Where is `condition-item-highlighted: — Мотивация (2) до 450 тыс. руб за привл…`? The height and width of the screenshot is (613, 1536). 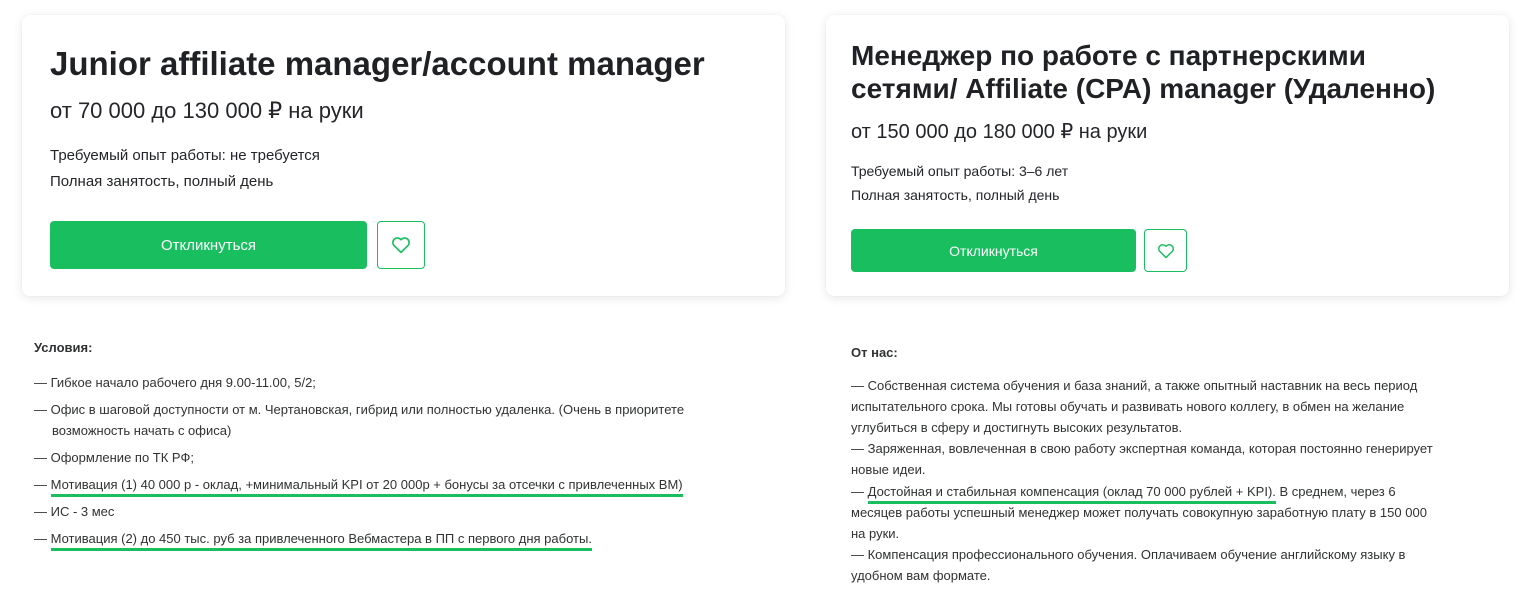 condition-item-highlighted: — Мотивация (2) до 450 тыс. руб за привл… is located at coordinates (313, 541).